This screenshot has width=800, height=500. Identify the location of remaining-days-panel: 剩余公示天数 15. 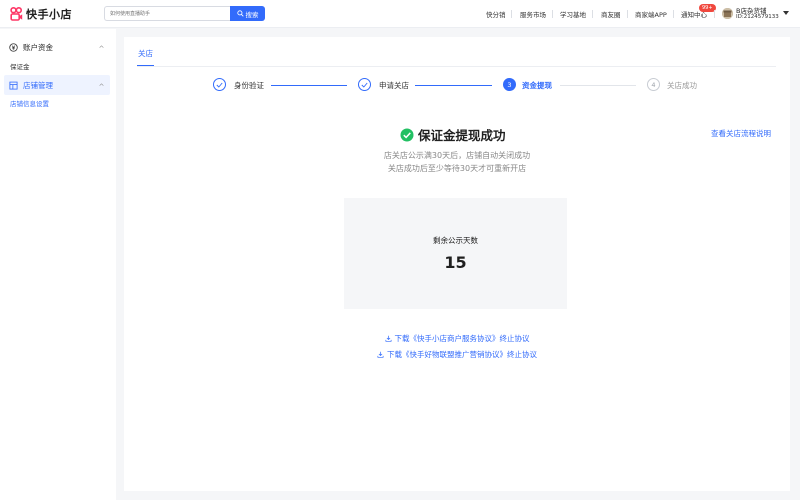
(455, 253).